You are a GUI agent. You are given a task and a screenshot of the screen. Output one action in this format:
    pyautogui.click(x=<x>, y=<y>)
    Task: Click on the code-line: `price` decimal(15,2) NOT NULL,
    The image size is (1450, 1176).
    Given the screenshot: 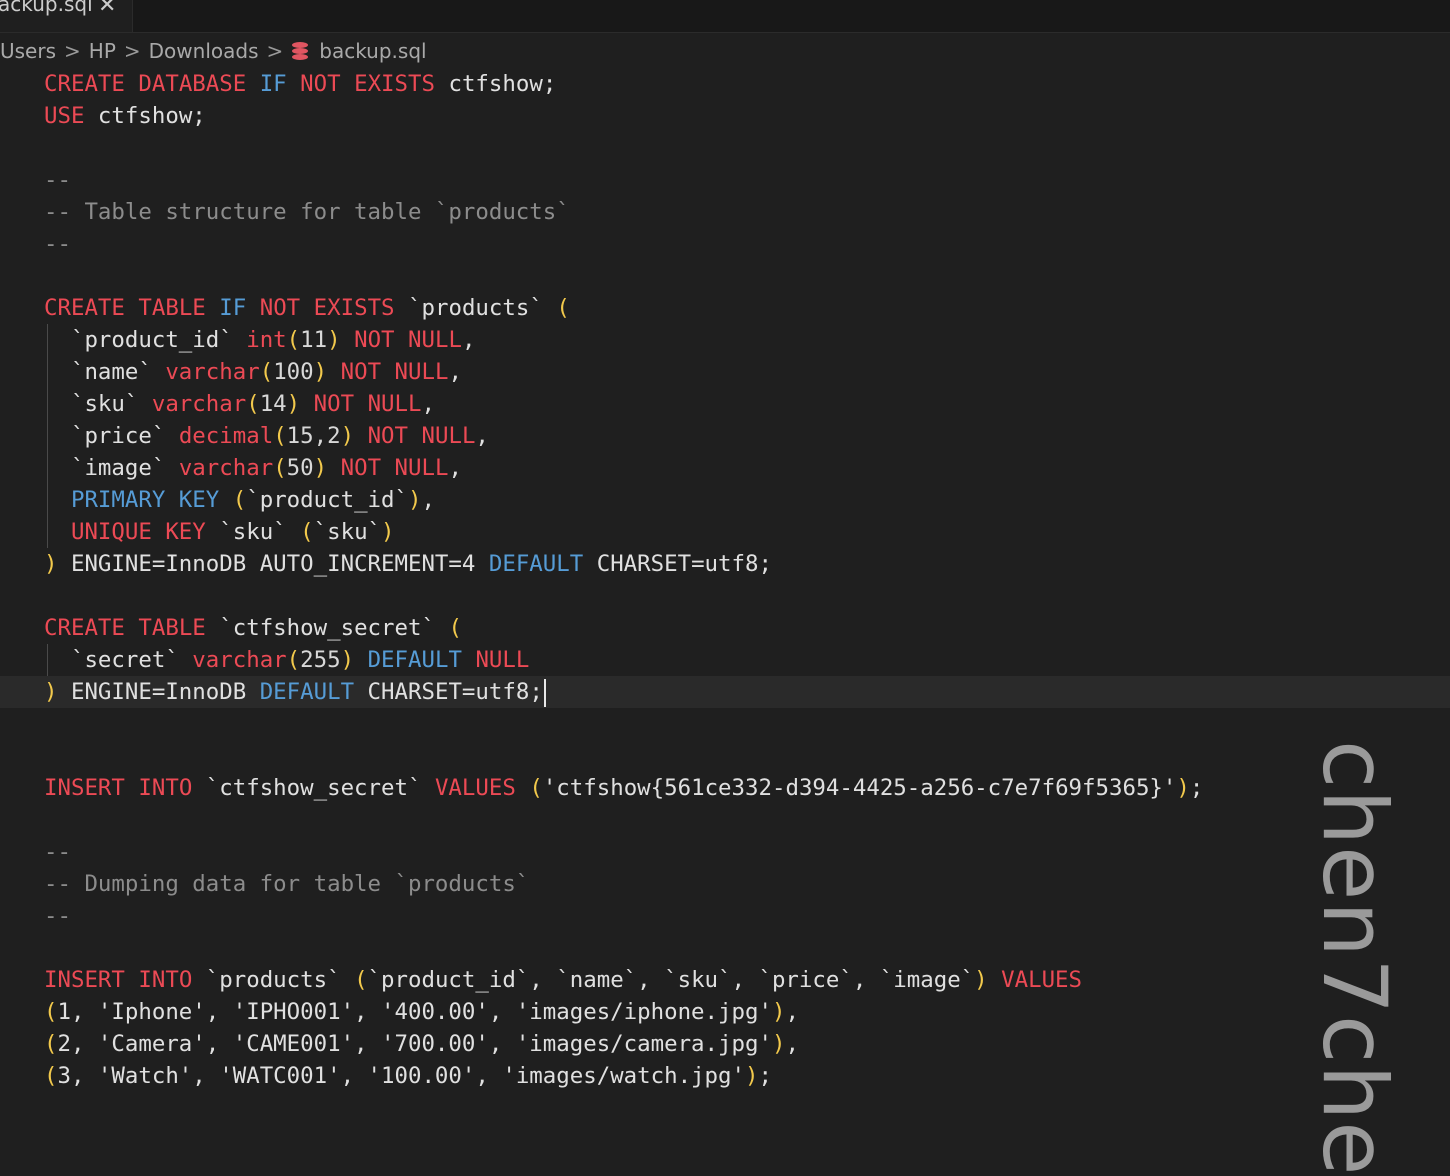 What is the action you would take?
    pyautogui.click(x=725, y=436)
    